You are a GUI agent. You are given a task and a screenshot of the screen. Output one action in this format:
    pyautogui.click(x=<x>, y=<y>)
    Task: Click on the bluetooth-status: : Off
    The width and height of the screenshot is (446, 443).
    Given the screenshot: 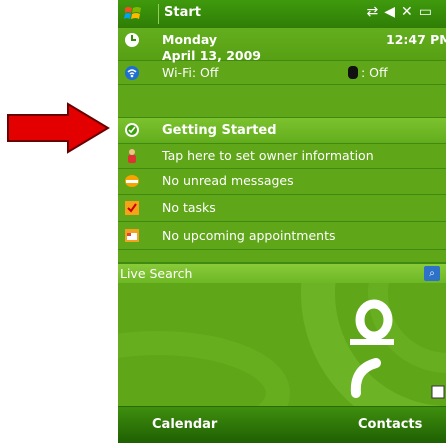 What is the action you would take?
    pyautogui.click(x=368, y=72)
    